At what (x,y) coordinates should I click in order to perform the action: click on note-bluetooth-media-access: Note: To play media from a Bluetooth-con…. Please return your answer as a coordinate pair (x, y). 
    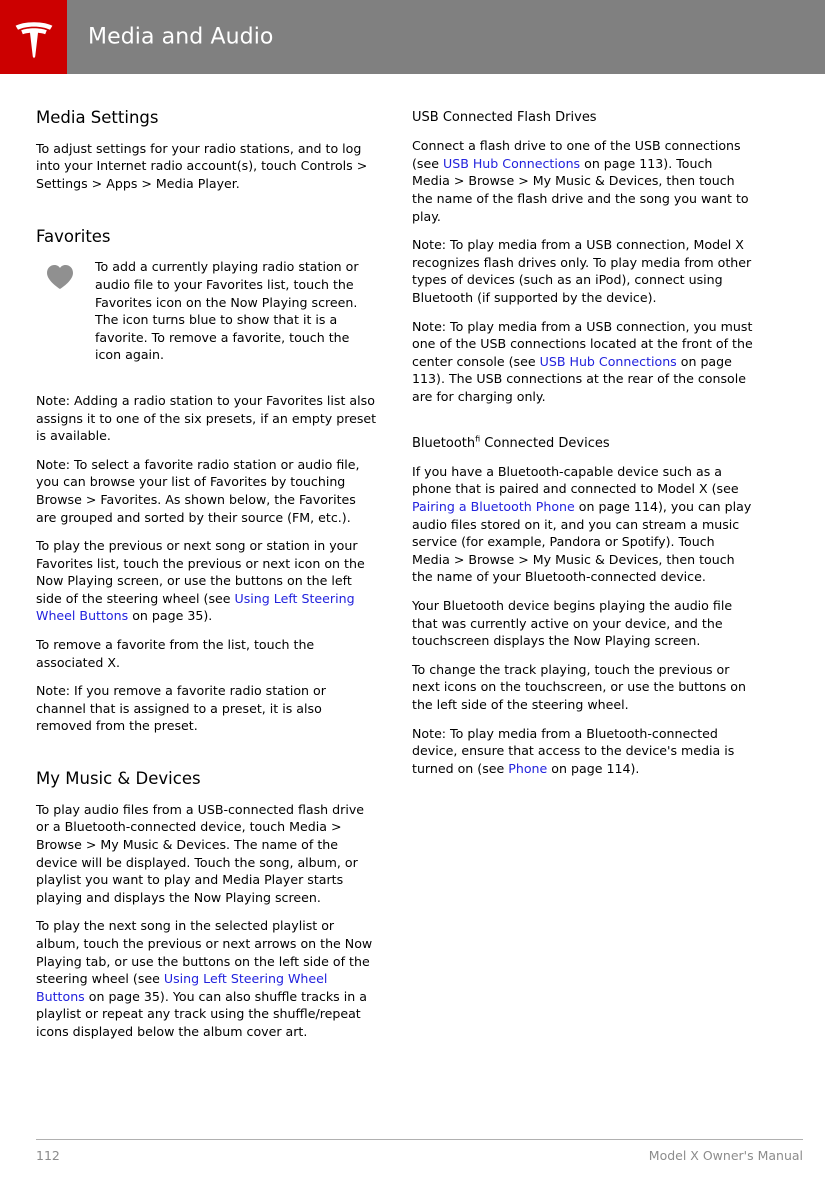
    Looking at the image, I should click on (583, 751).